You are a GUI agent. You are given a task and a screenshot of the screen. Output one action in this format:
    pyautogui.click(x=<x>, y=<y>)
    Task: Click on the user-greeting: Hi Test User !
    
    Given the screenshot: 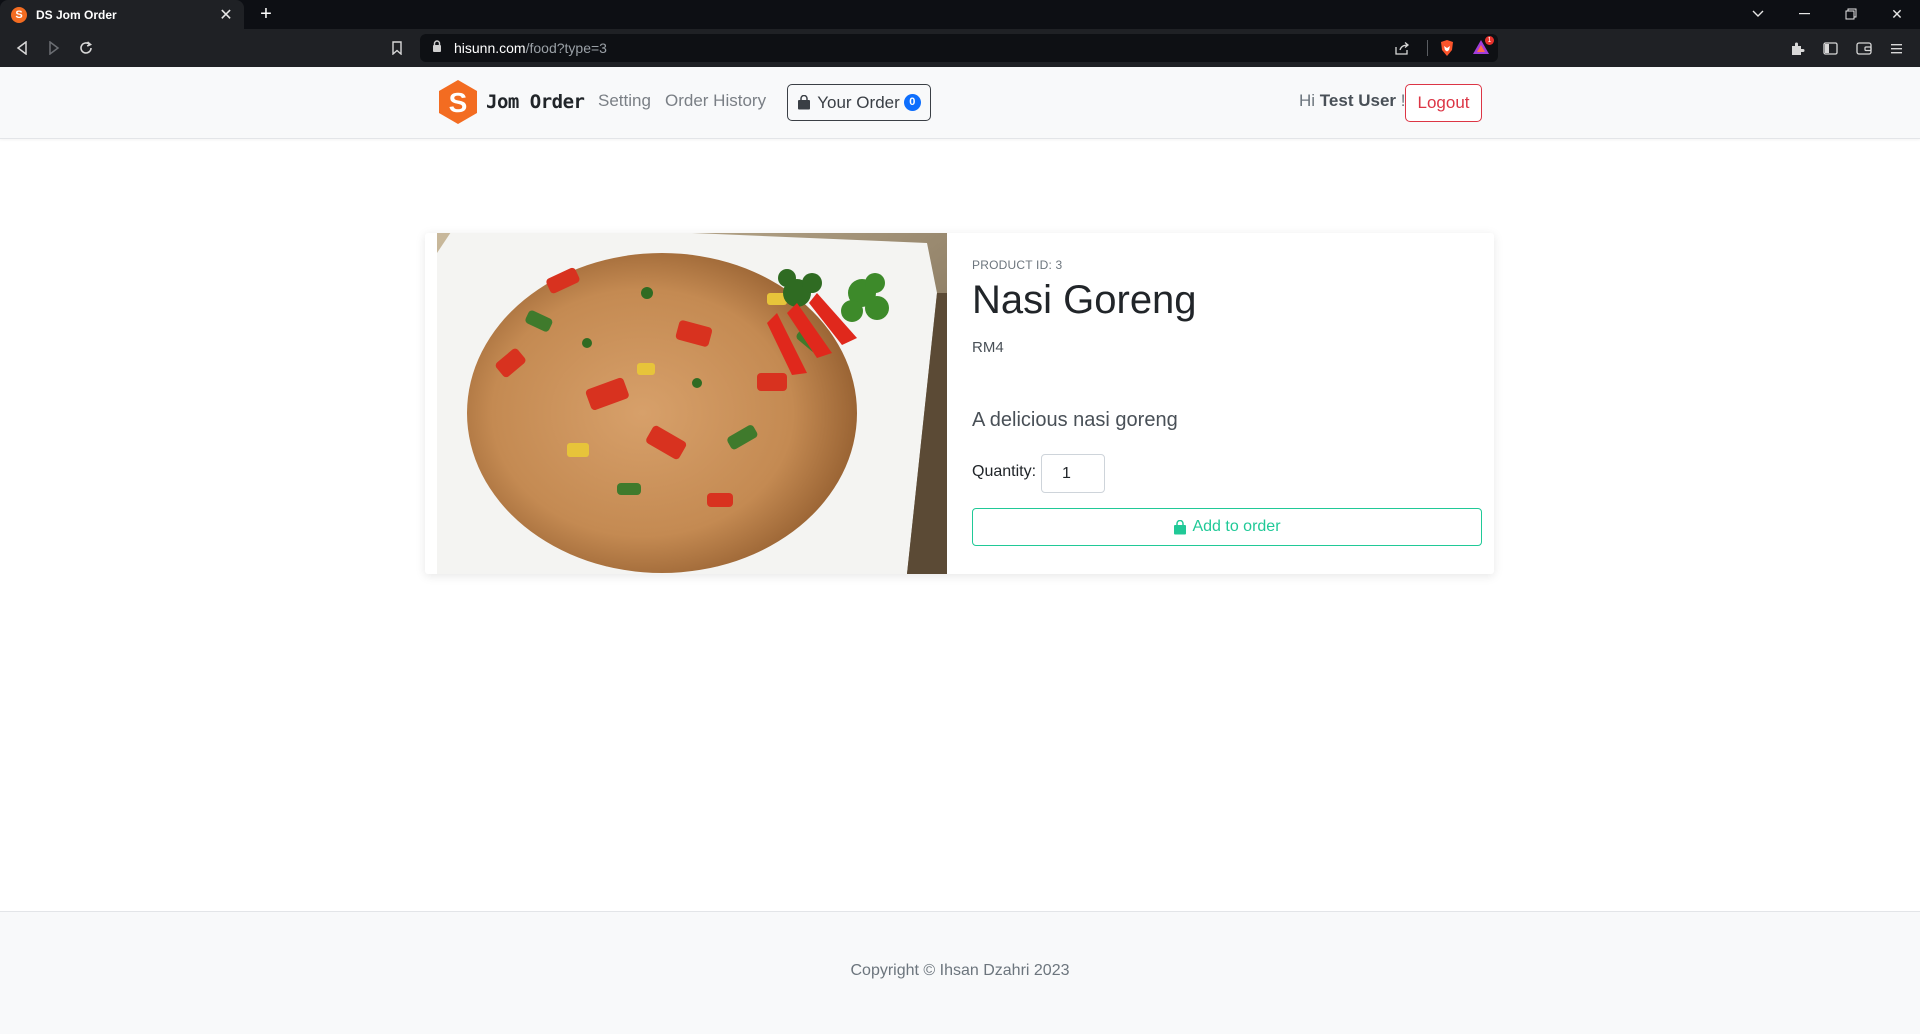 What is the action you would take?
    pyautogui.click(x=1352, y=101)
    